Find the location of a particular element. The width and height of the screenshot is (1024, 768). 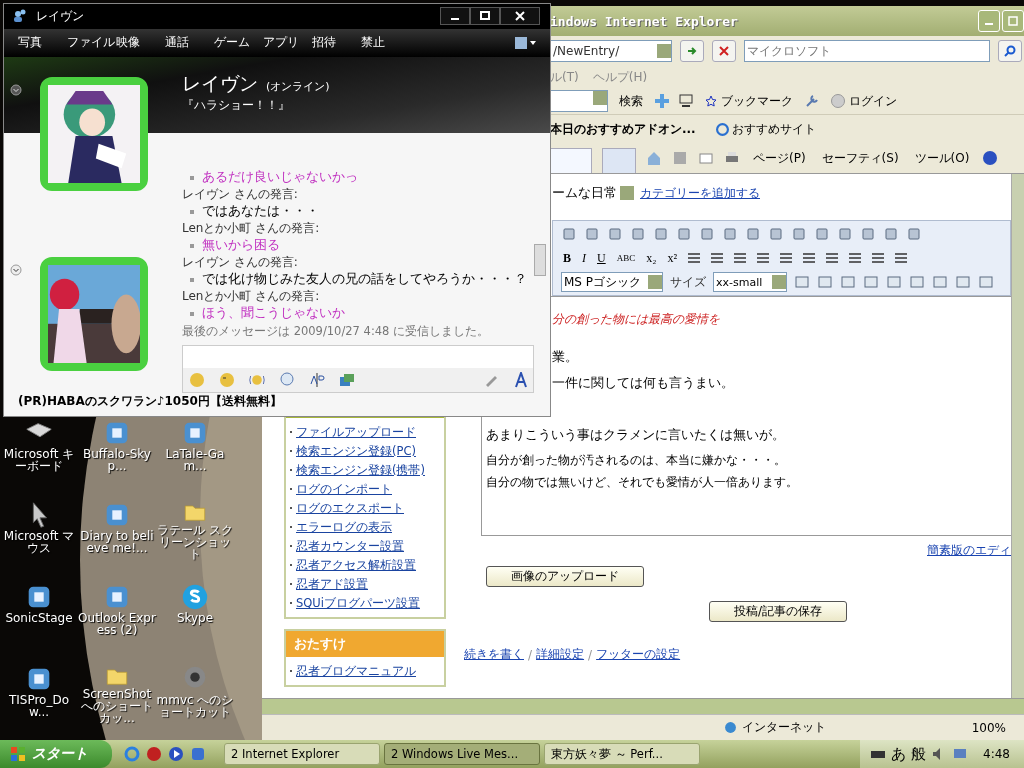

format-button: B is located at coordinates (567, 258).